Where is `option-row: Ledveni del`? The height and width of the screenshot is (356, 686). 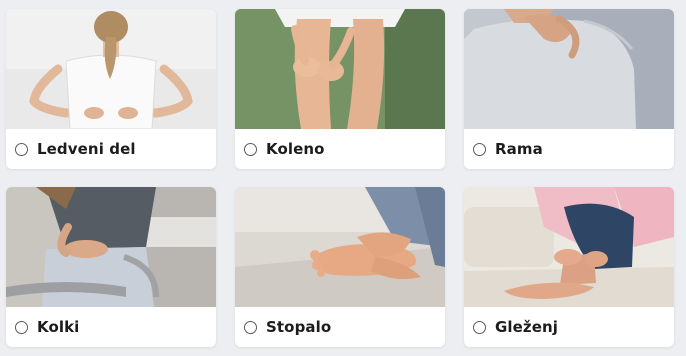 option-row: Ledveni del is located at coordinates (111, 149).